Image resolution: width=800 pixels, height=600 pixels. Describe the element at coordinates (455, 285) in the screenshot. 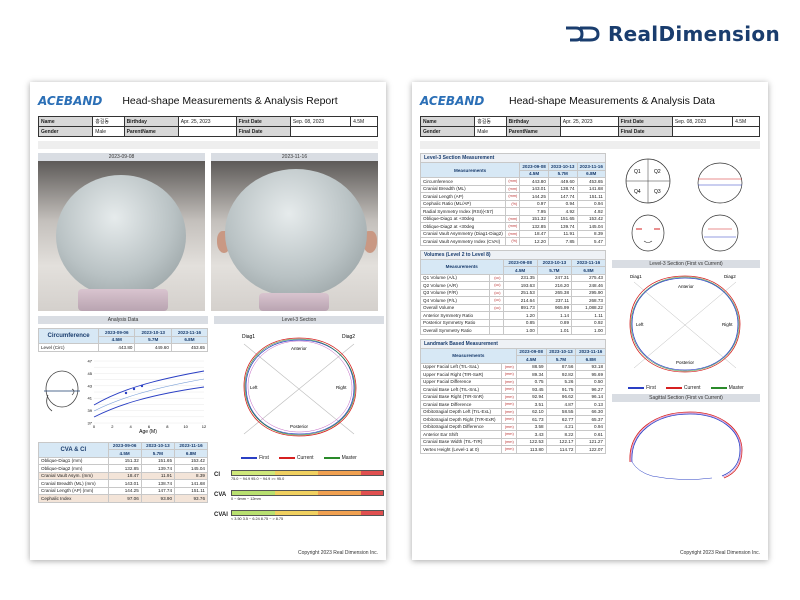

I see `row-label: Q2 Volume (A/R)` at that location.